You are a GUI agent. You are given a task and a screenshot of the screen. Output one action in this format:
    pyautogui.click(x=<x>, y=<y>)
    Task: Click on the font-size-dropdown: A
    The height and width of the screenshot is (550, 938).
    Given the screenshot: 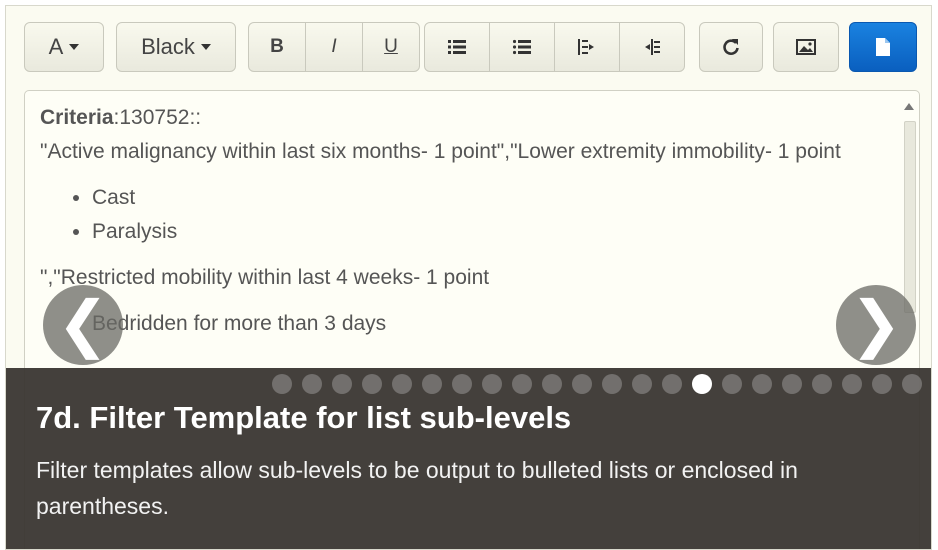 What is the action you would take?
    pyautogui.click(x=64, y=47)
    